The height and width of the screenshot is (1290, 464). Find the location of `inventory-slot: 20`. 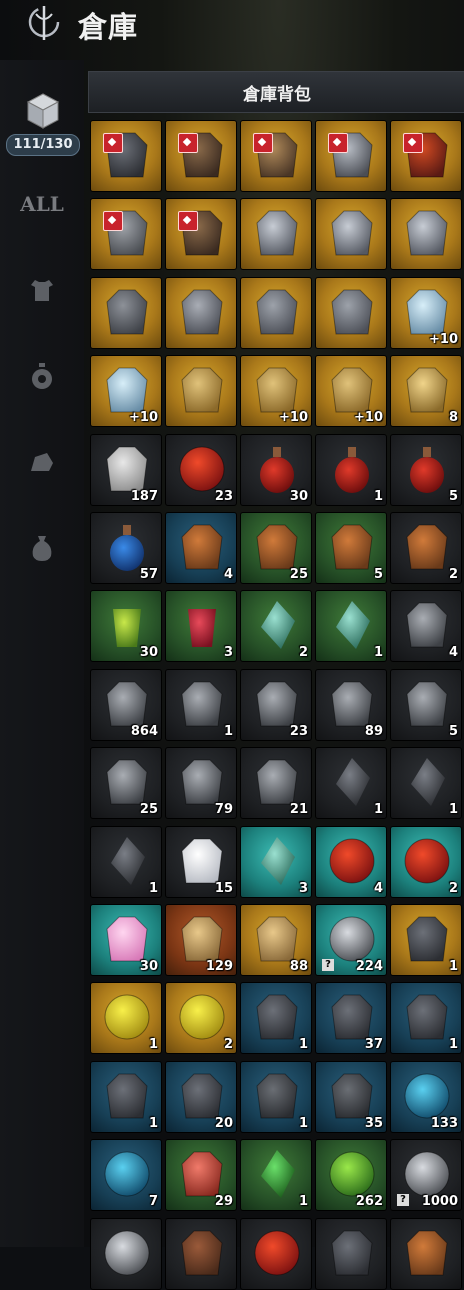

inventory-slot: 20 is located at coordinates (201, 1096).